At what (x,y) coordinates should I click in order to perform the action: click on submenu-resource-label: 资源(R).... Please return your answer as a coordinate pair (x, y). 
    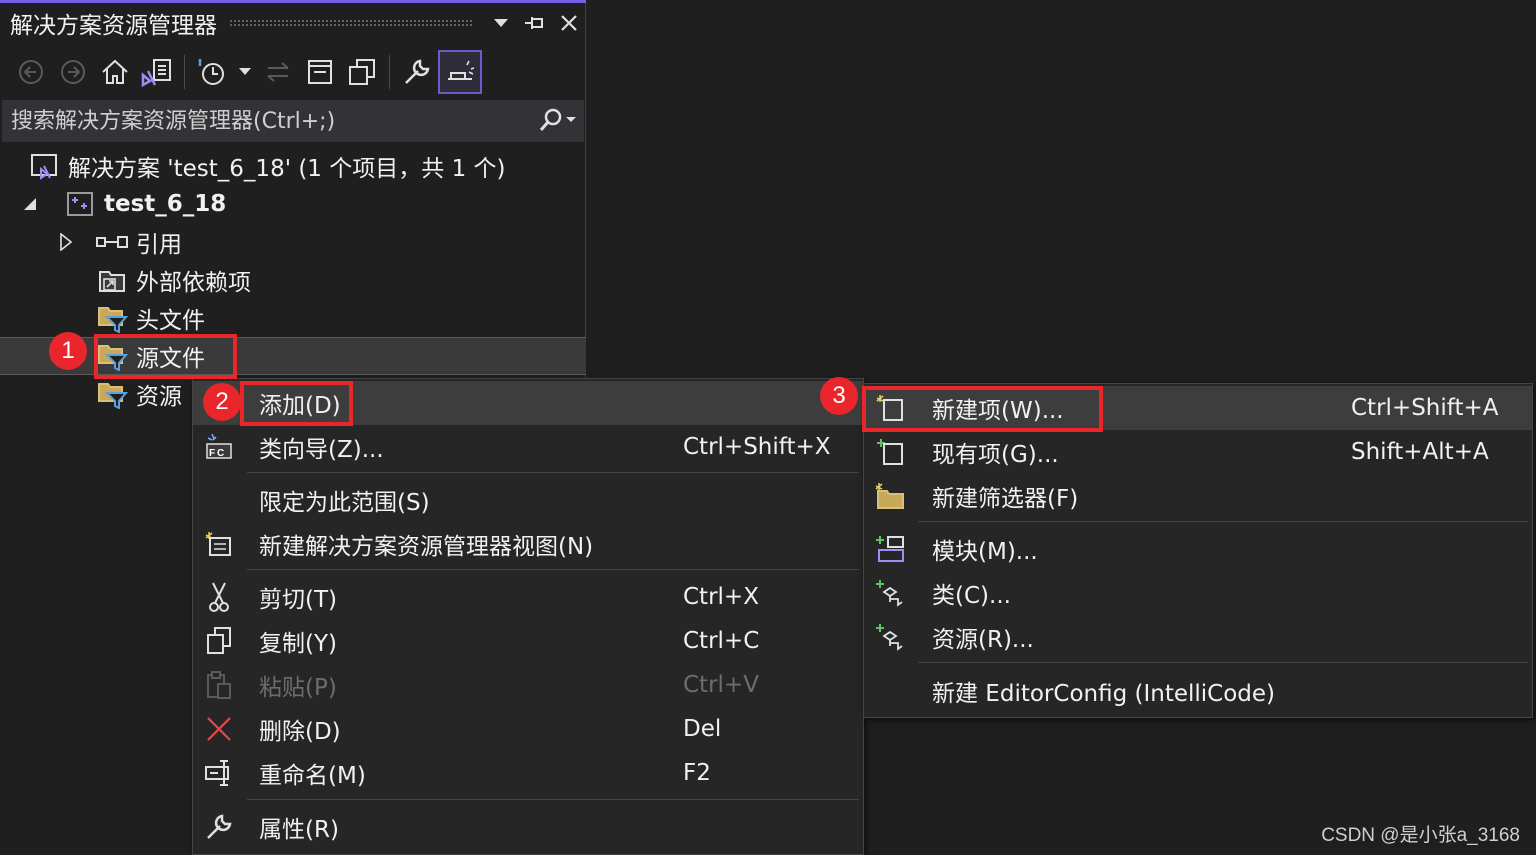
    Looking at the image, I should click on (983, 640).